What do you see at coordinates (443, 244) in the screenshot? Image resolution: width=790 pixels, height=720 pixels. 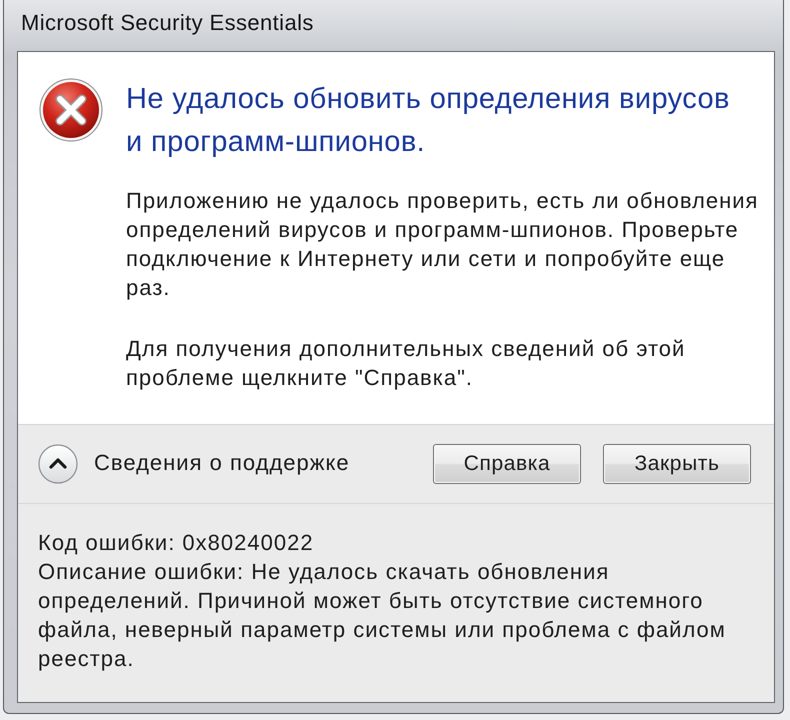 I see `message-paragraph: Приложению не удалось проверить, есть ли обновления определений вирусов и программ-шпионов. Проверьте подключение к Интернету или сети и попробуйте еще раз.` at bounding box center [443, 244].